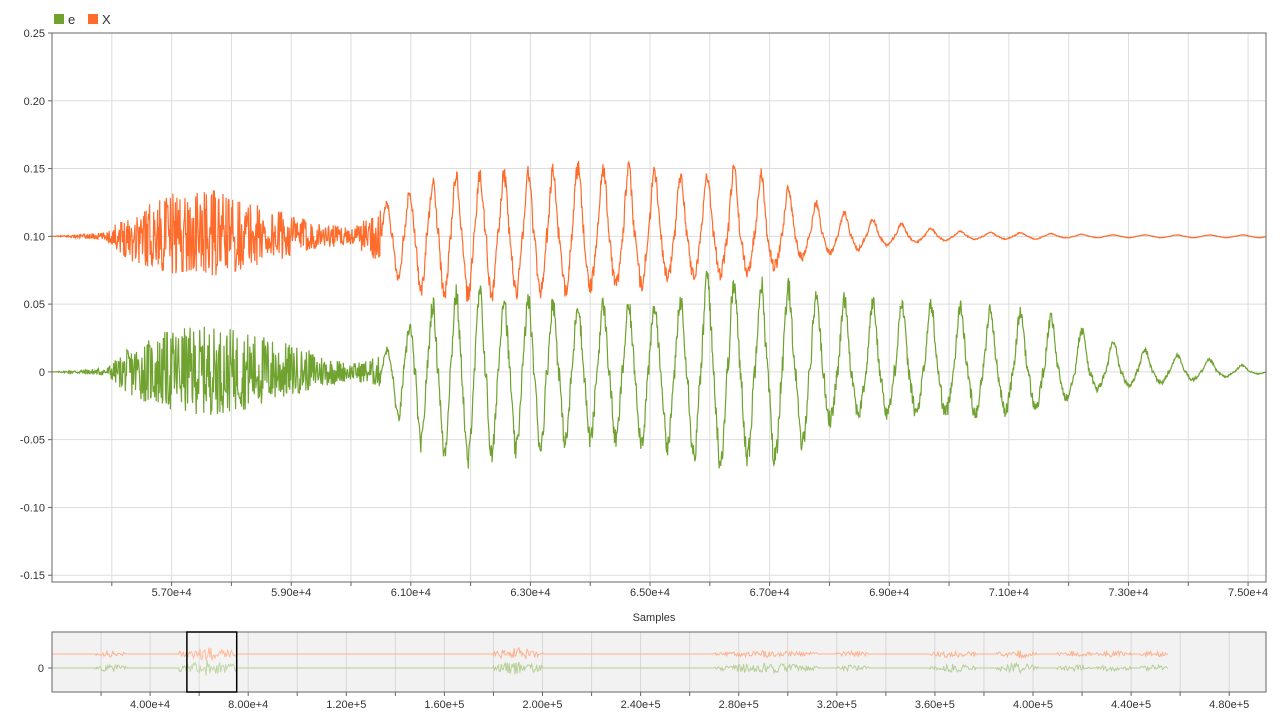 The width and height of the screenshot is (1280, 718). I want to click on main-ytick-label: -0.05, so click(32, 441).